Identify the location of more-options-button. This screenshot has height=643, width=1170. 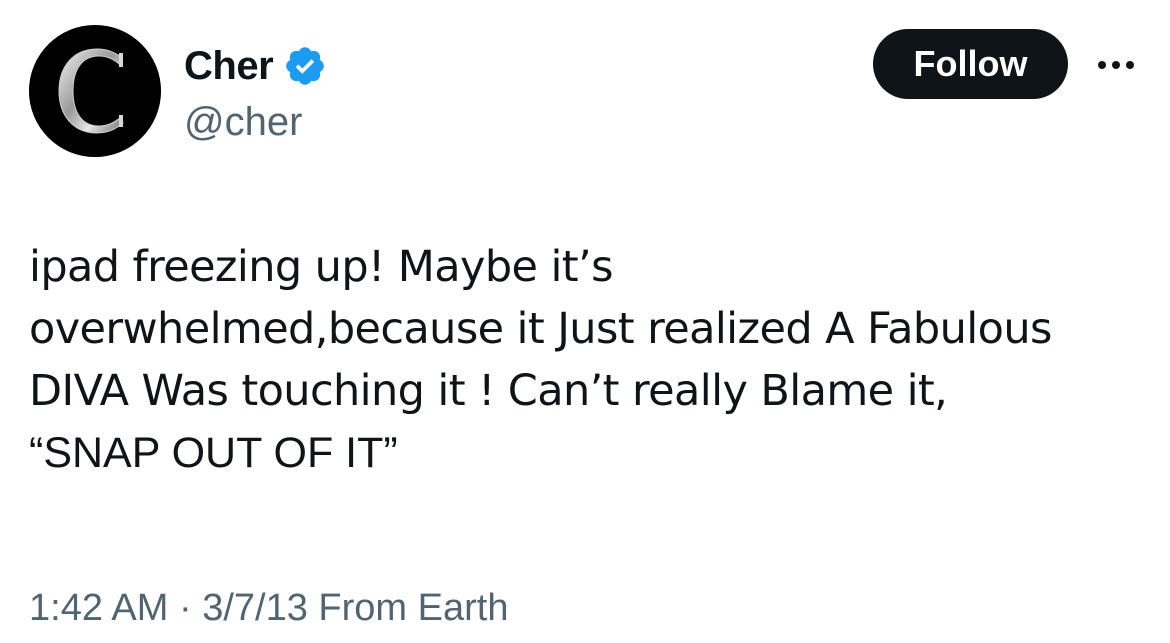
(1116, 65).